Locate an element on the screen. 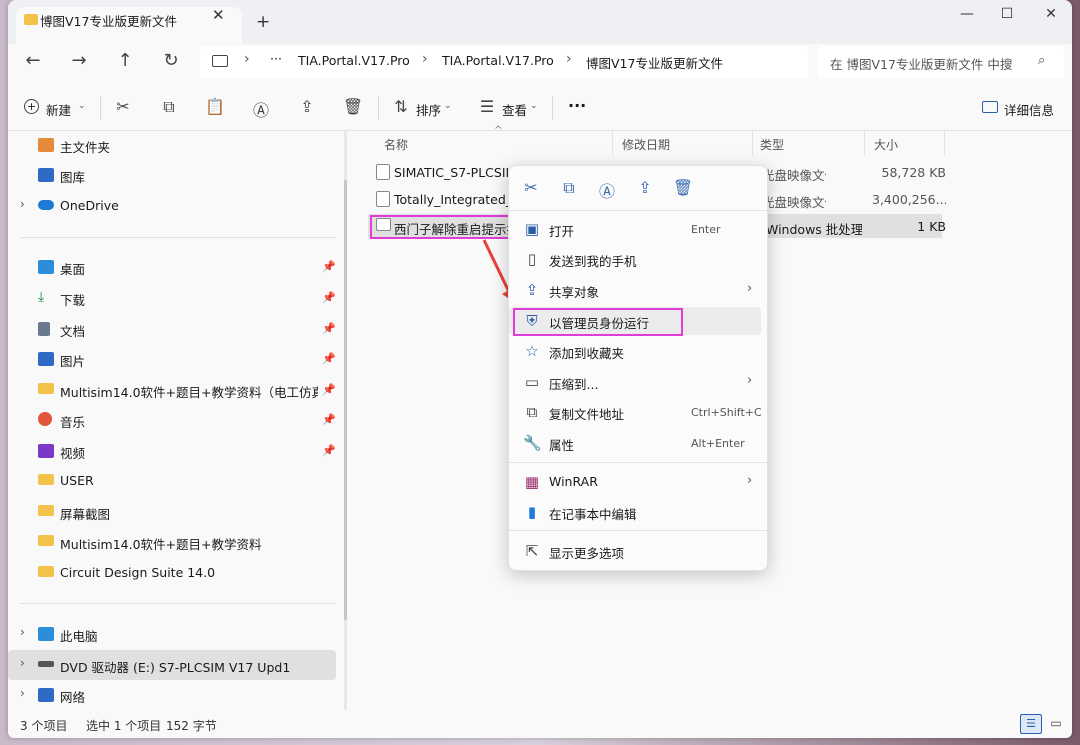 The width and height of the screenshot is (1080, 745). divider is located at coordinates (638, 462).